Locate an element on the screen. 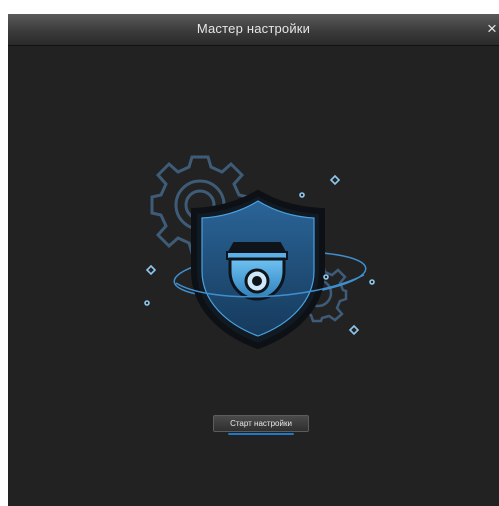 This screenshot has width=499, height=506. start-setup-button: Старт настройки is located at coordinates (261, 423).